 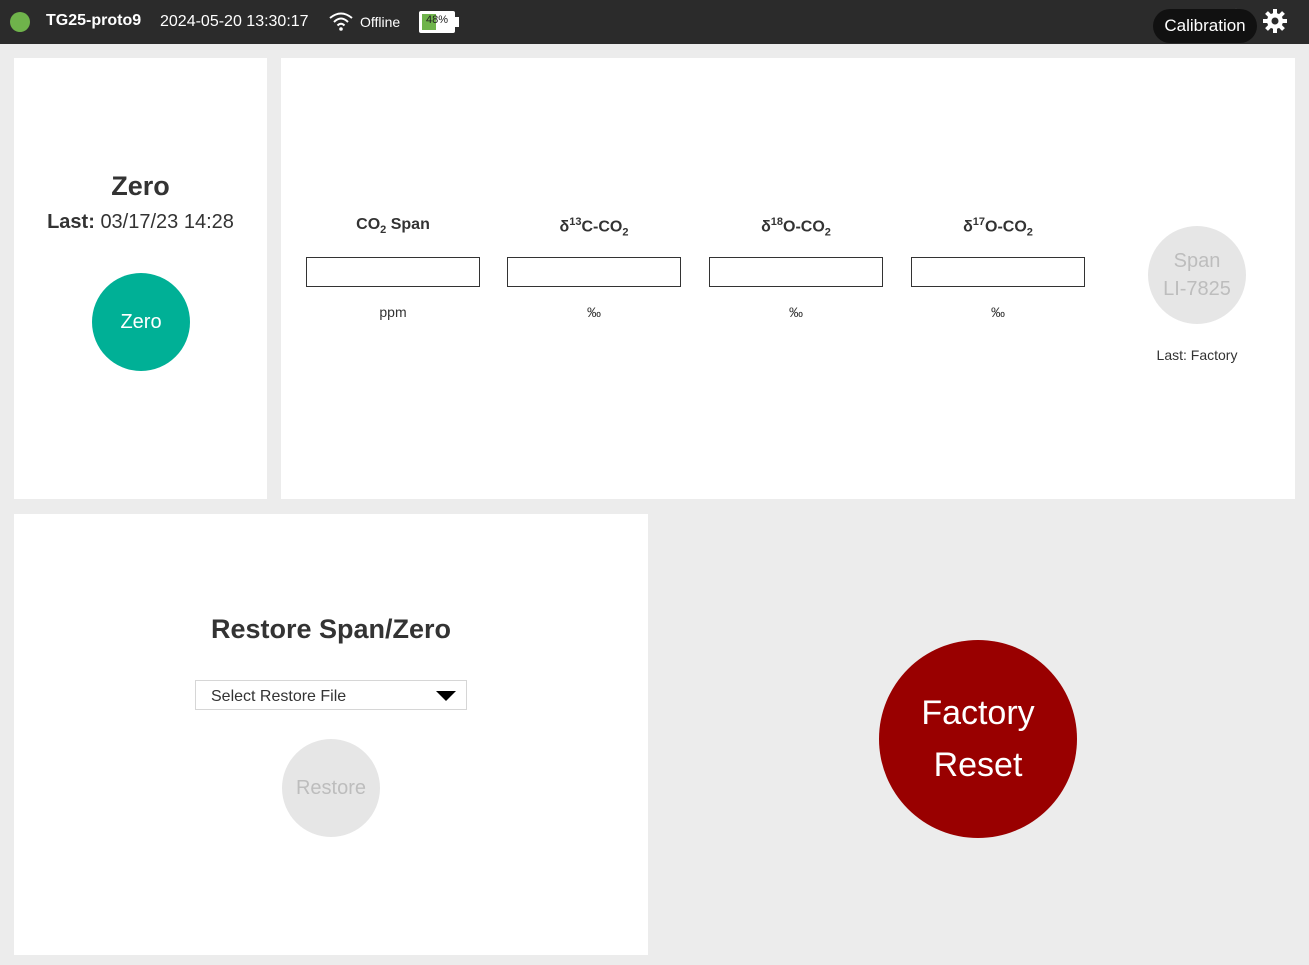 I want to click on zero-button: Zero, so click(x=141, y=322).